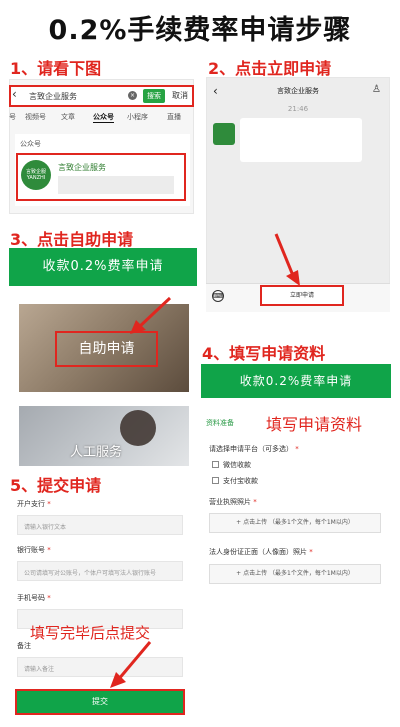 This screenshot has width=400, height=727. Describe the element at coordinates (131, 664) in the screenshot. I see `arrow-to-submit-icon` at that location.